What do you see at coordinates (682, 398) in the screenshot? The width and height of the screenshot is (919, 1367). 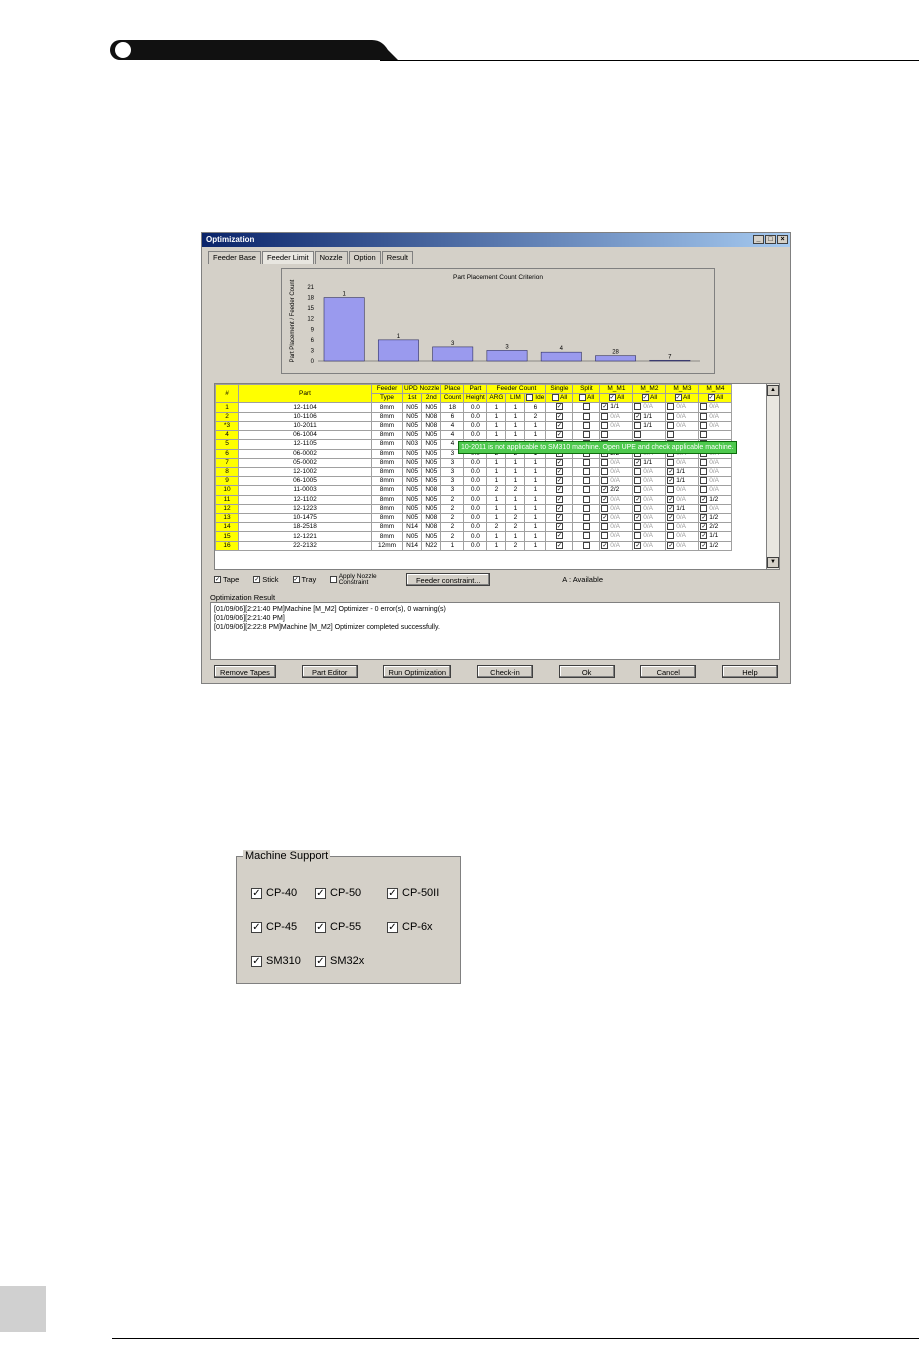 I see `m3-all: All` at bounding box center [682, 398].